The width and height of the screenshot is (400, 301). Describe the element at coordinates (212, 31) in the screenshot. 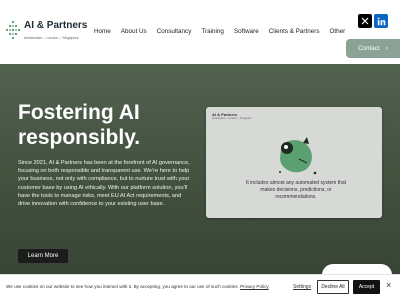

I see `nav-item-training: Training` at that location.